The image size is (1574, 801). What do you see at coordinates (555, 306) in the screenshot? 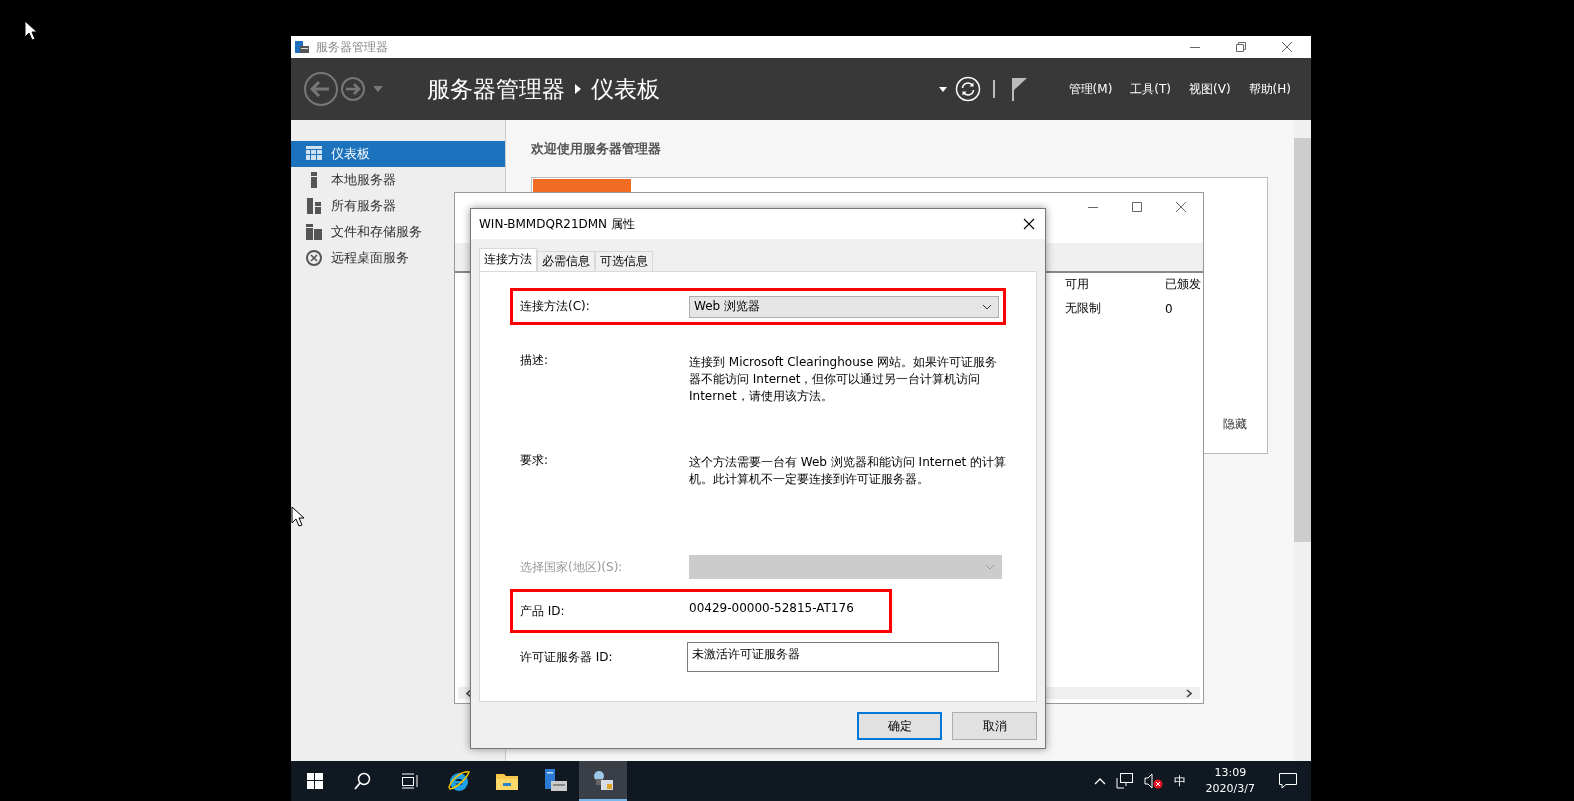
I see `field-label: 连接方法(C):` at bounding box center [555, 306].